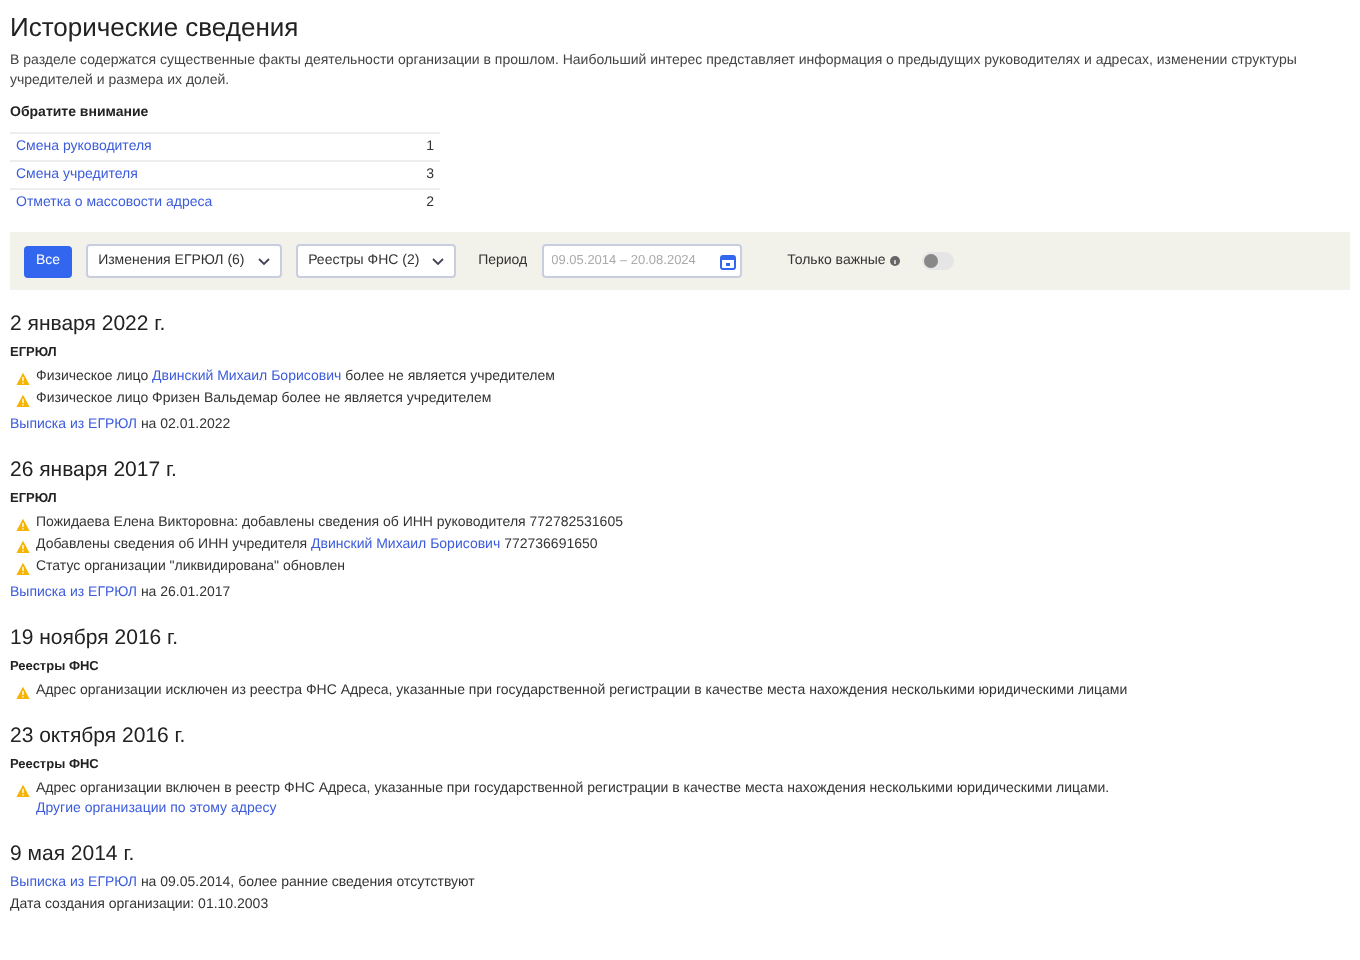 The width and height of the screenshot is (1360, 960). Describe the element at coordinates (94, 471) in the screenshot. I see `event-date: 26 января 2017 г.` at that location.